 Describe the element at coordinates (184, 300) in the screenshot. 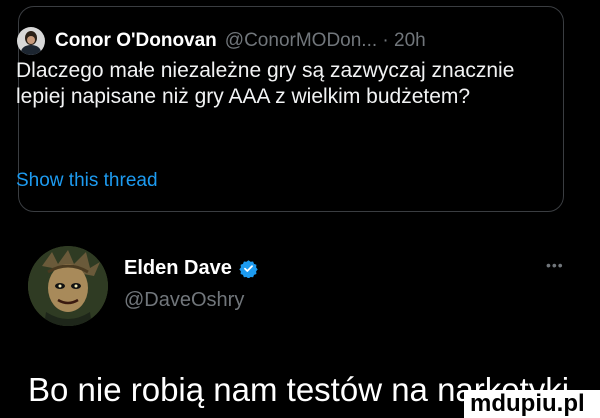

I see `author-handle: @DaveOshry` at that location.